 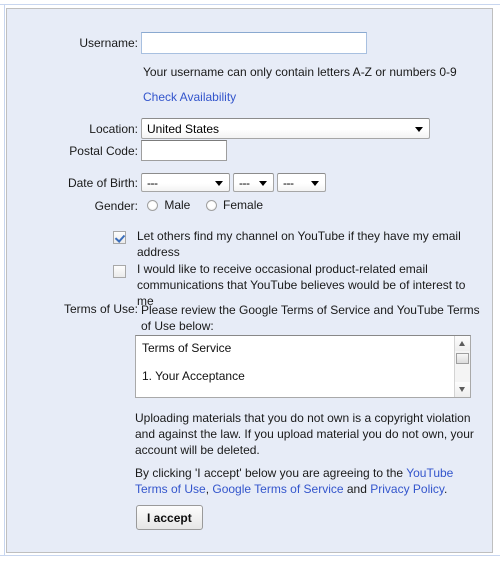 I want to click on dob-day-select: ---, so click(x=253, y=182).